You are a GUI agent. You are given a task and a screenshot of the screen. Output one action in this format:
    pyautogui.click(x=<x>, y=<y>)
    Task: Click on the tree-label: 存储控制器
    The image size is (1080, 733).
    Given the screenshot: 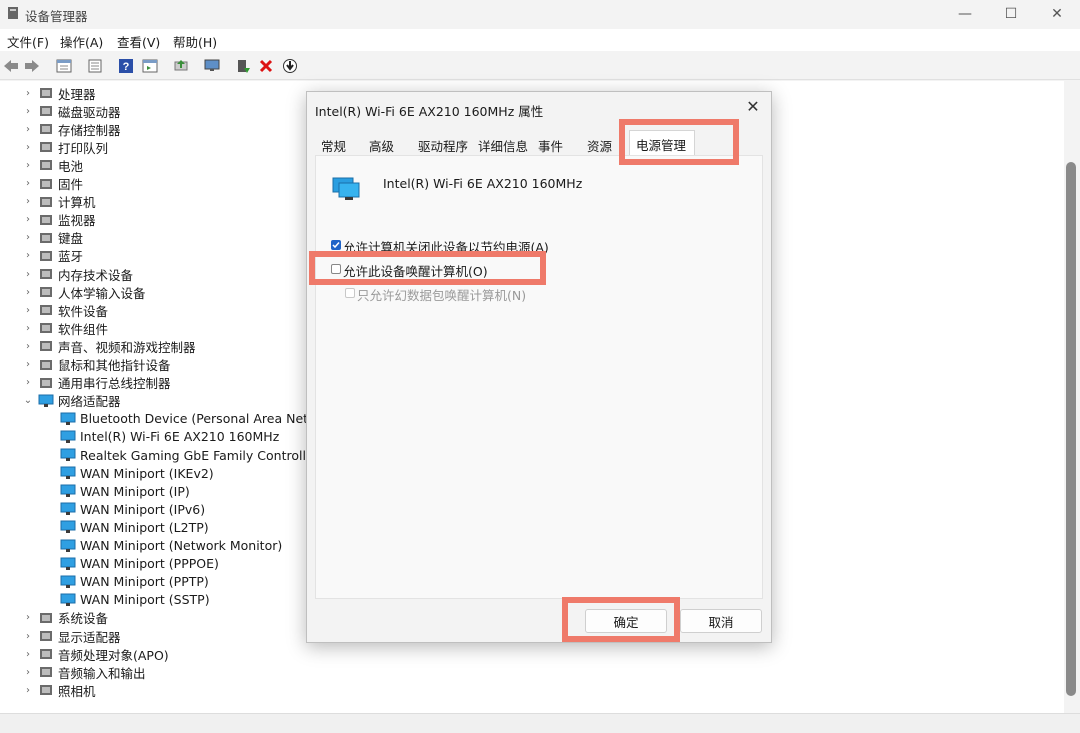 What is the action you would take?
    pyautogui.click(x=89, y=130)
    